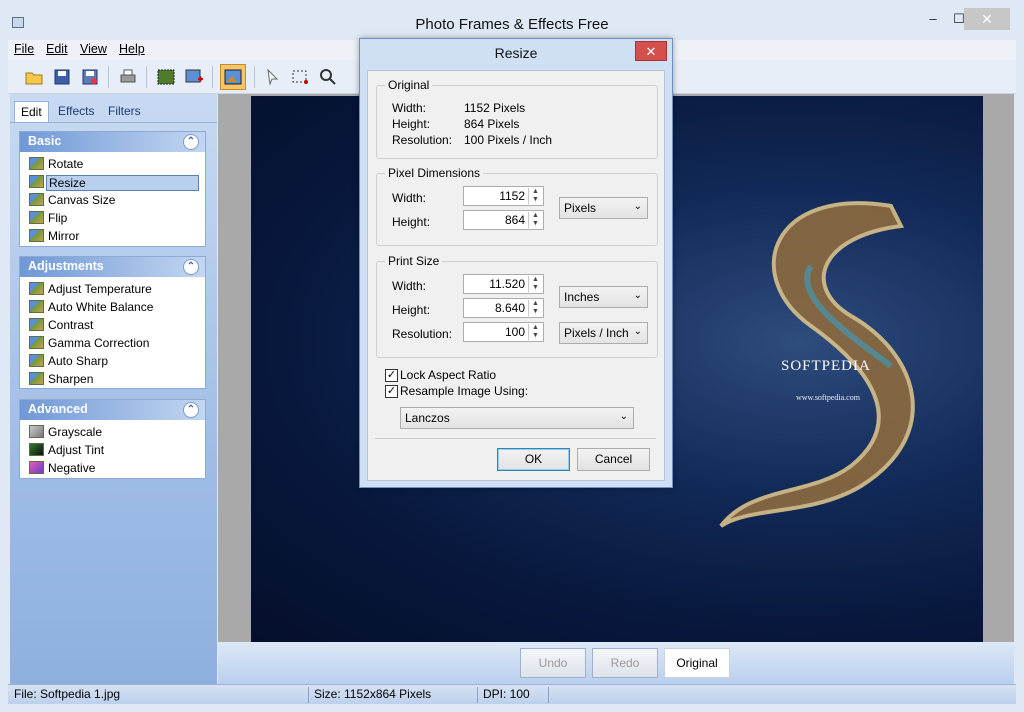 This screenshot has height=712, width=1024. What do you see at coordinates (112, 218) in the screenshot?
I see `tool-flip: Flip` at bounding box center [112, 218].